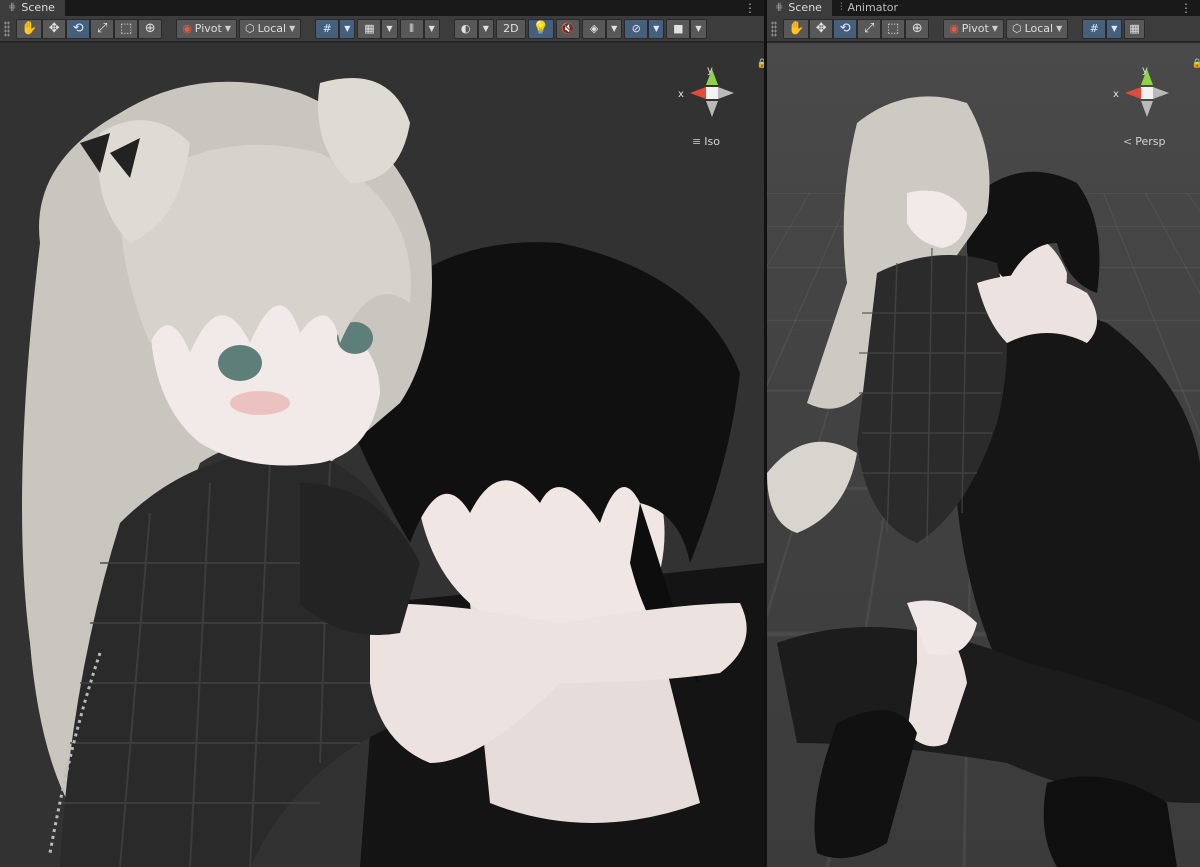 The width and height of the screenshot is (1200, 867). Describe the element at coordinates (541, 28) in the screenshot. I see `lighting-icon: 💡` at that location.